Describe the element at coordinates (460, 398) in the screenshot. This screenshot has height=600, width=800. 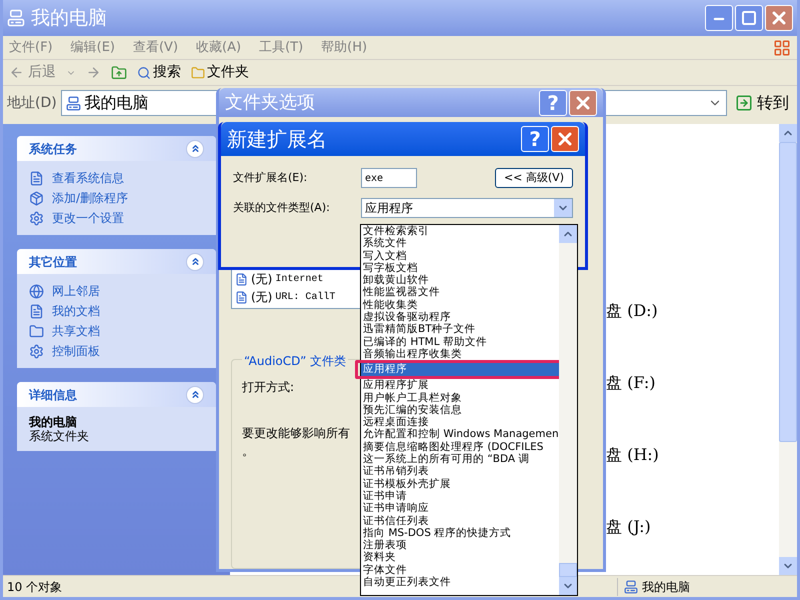
I see `dropdown-option: 用户帐户工具栏对象` at that location.